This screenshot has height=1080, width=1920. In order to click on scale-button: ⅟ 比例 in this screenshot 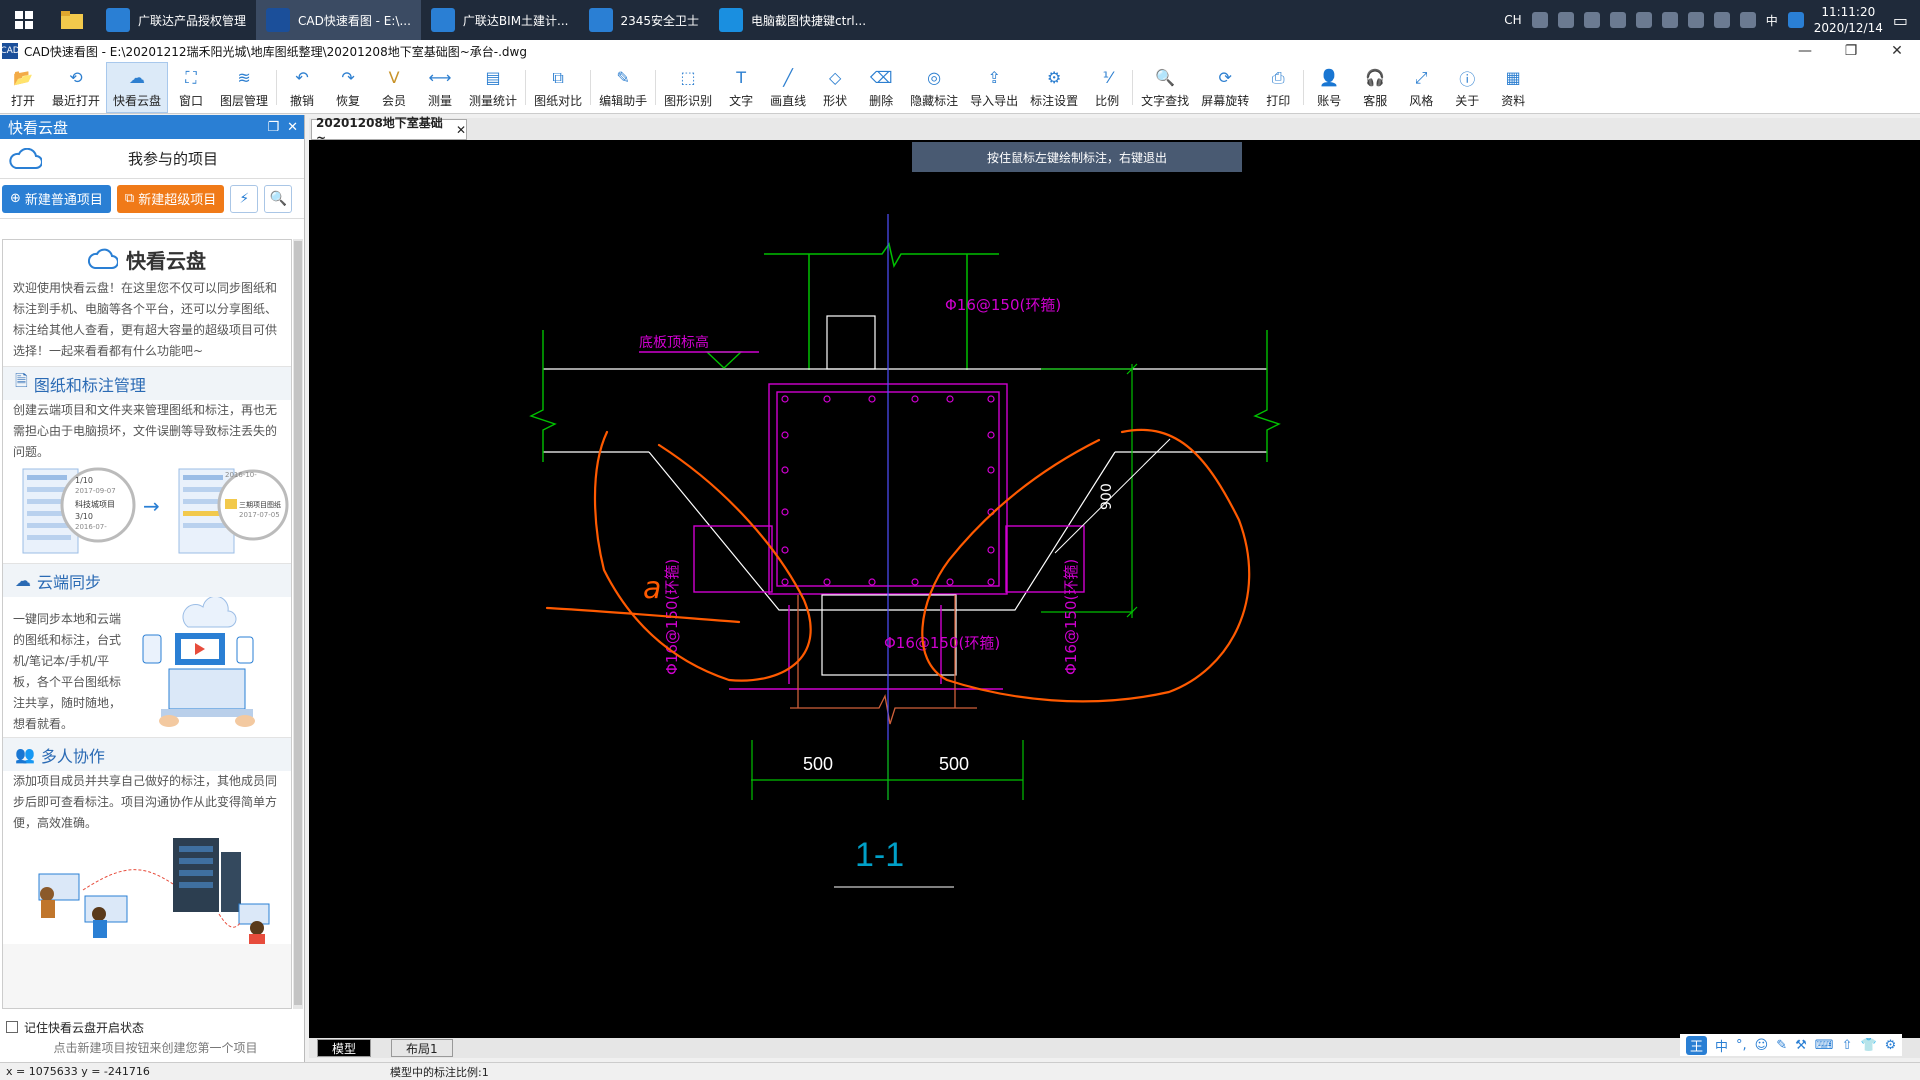, I will do `click(1107, 87)`.